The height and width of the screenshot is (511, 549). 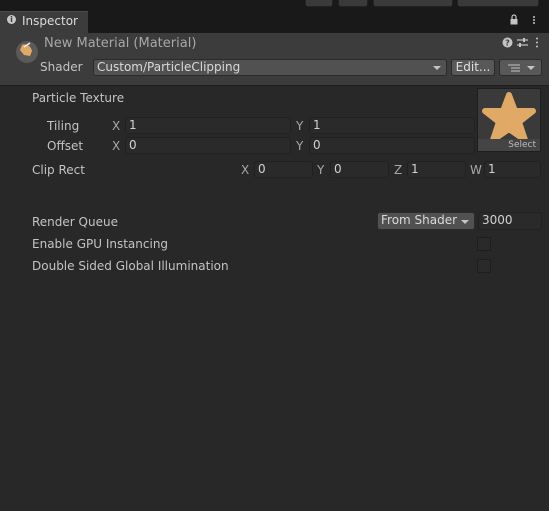 I want to click on double-sided-gi-label: Double Sided Global Illumination, so click(x=130, y=266).